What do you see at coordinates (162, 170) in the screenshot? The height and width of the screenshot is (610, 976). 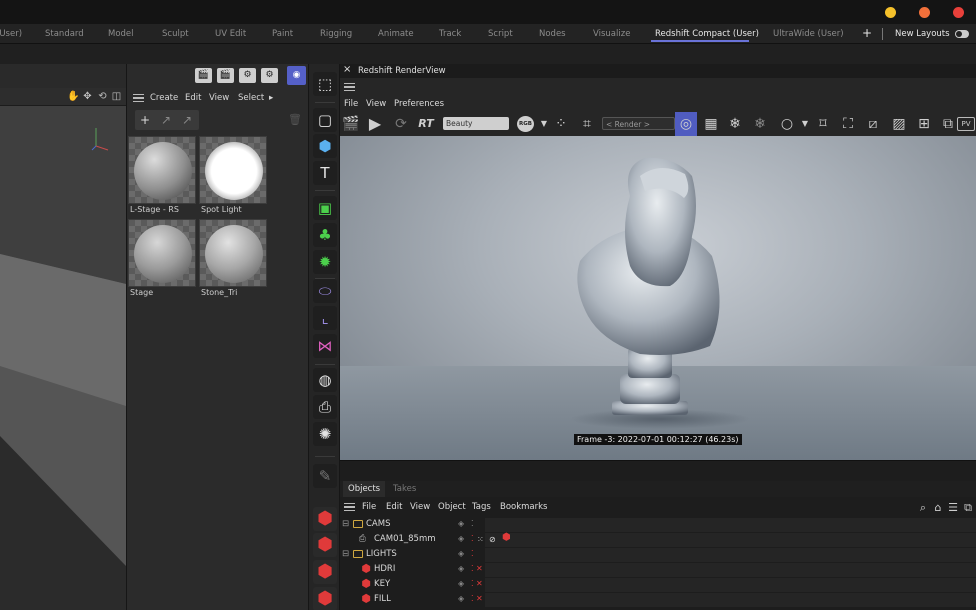 I see `material-swatch-l-stage` at bounding box center [162, 170].